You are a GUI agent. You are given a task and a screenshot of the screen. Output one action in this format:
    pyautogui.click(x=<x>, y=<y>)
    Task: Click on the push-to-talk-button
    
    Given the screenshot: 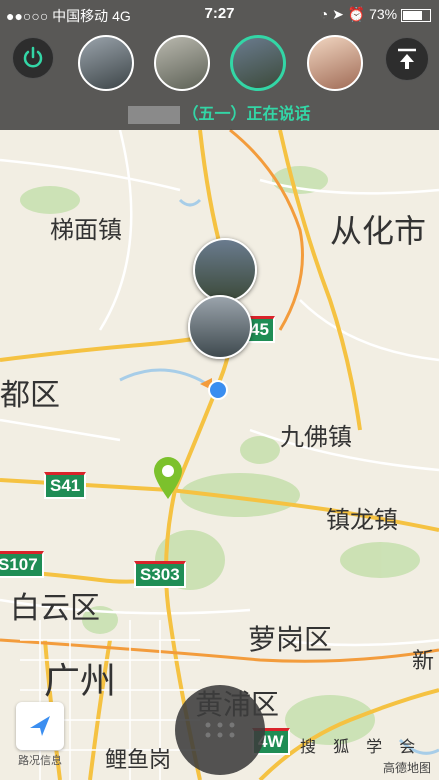 What is the action you would take?
    pyautogui.click(x=220, y=730)
    